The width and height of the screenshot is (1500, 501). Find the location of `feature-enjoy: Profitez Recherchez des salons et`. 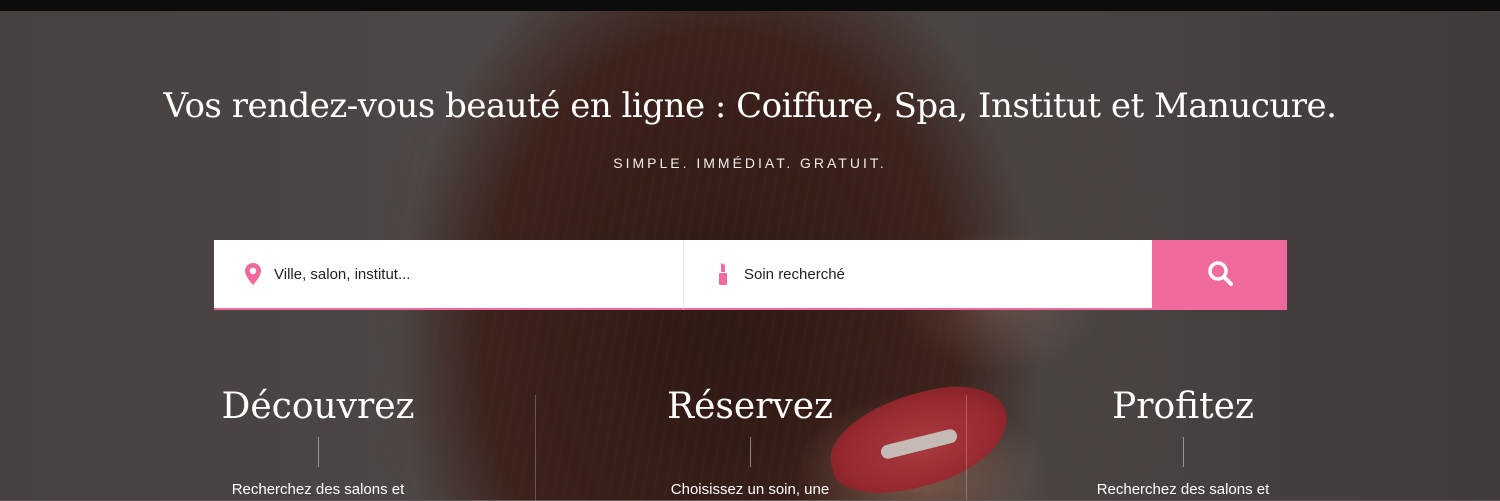

feature-enjoy: Profitez Recherchez des salons et is located at coordinates (1183, 443).